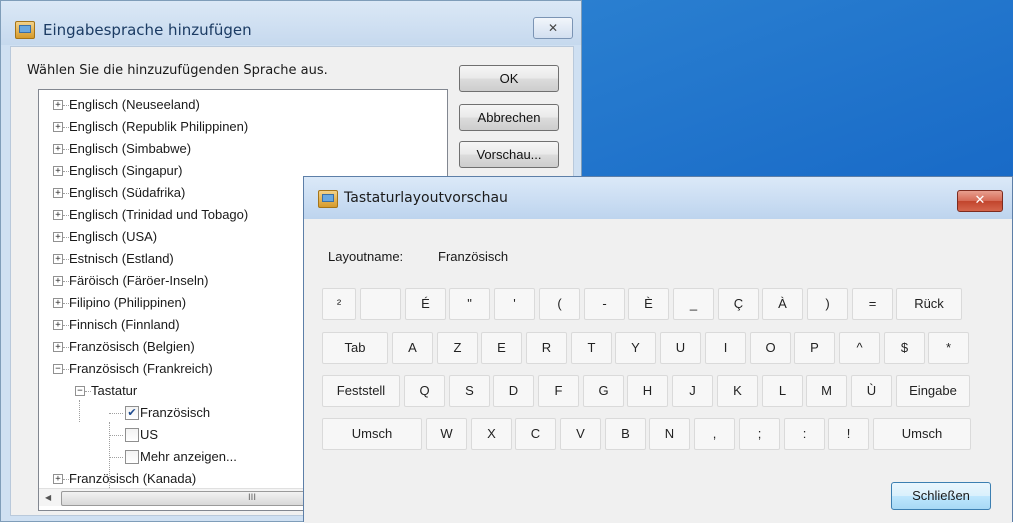 The image size is (1013, 523). What do you see at coordinates (469, 304) in the screenshot?
I see `keyboard-key: "` at bounding box center [469, 304].